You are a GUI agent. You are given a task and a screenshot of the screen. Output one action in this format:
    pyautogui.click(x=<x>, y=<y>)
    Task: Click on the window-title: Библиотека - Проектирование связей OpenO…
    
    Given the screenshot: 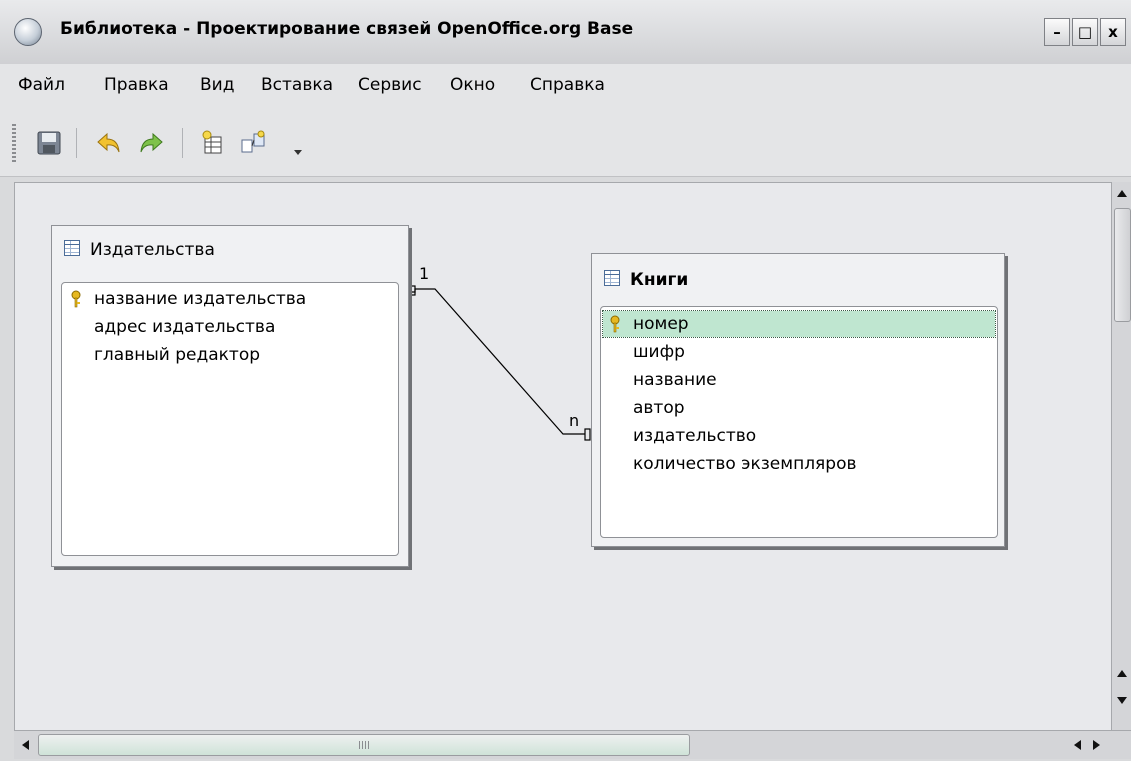 What is the action you would take?
    pyautogui.click(x=347, y=29)
    